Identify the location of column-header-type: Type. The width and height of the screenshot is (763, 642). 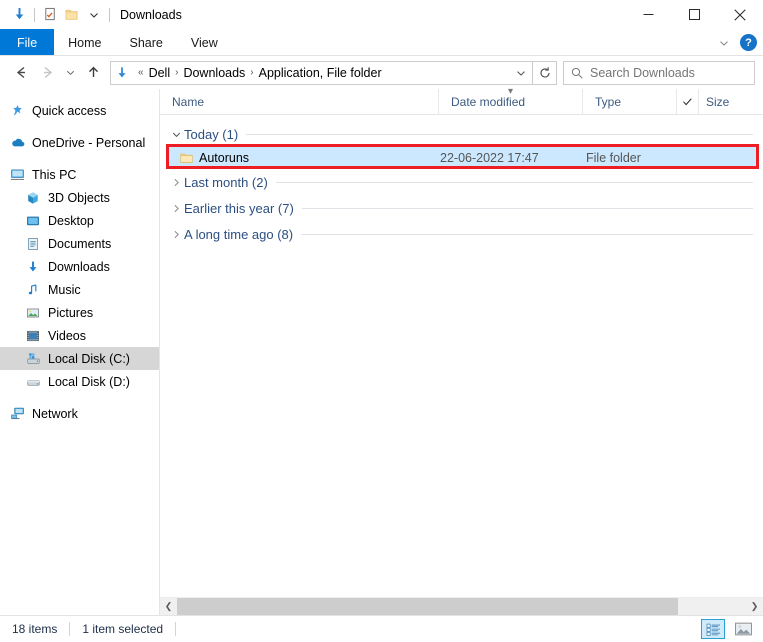
(629, 101).